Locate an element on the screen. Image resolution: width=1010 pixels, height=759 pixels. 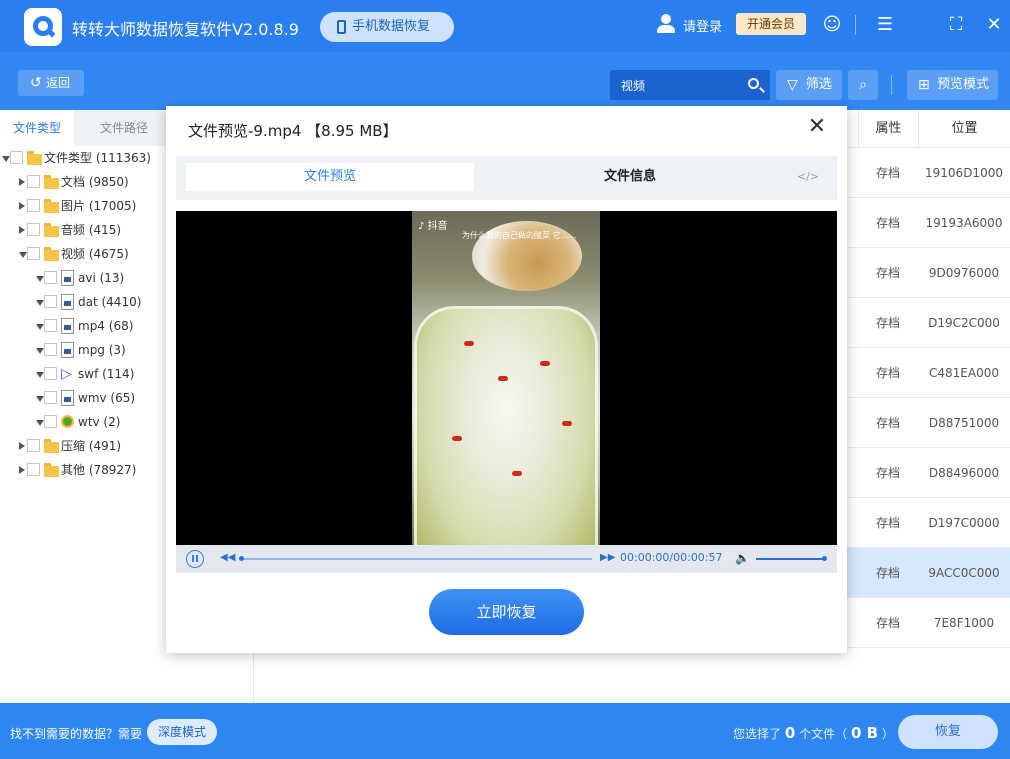
grid-icon: ⊞ is located at coordinates (924, 85).